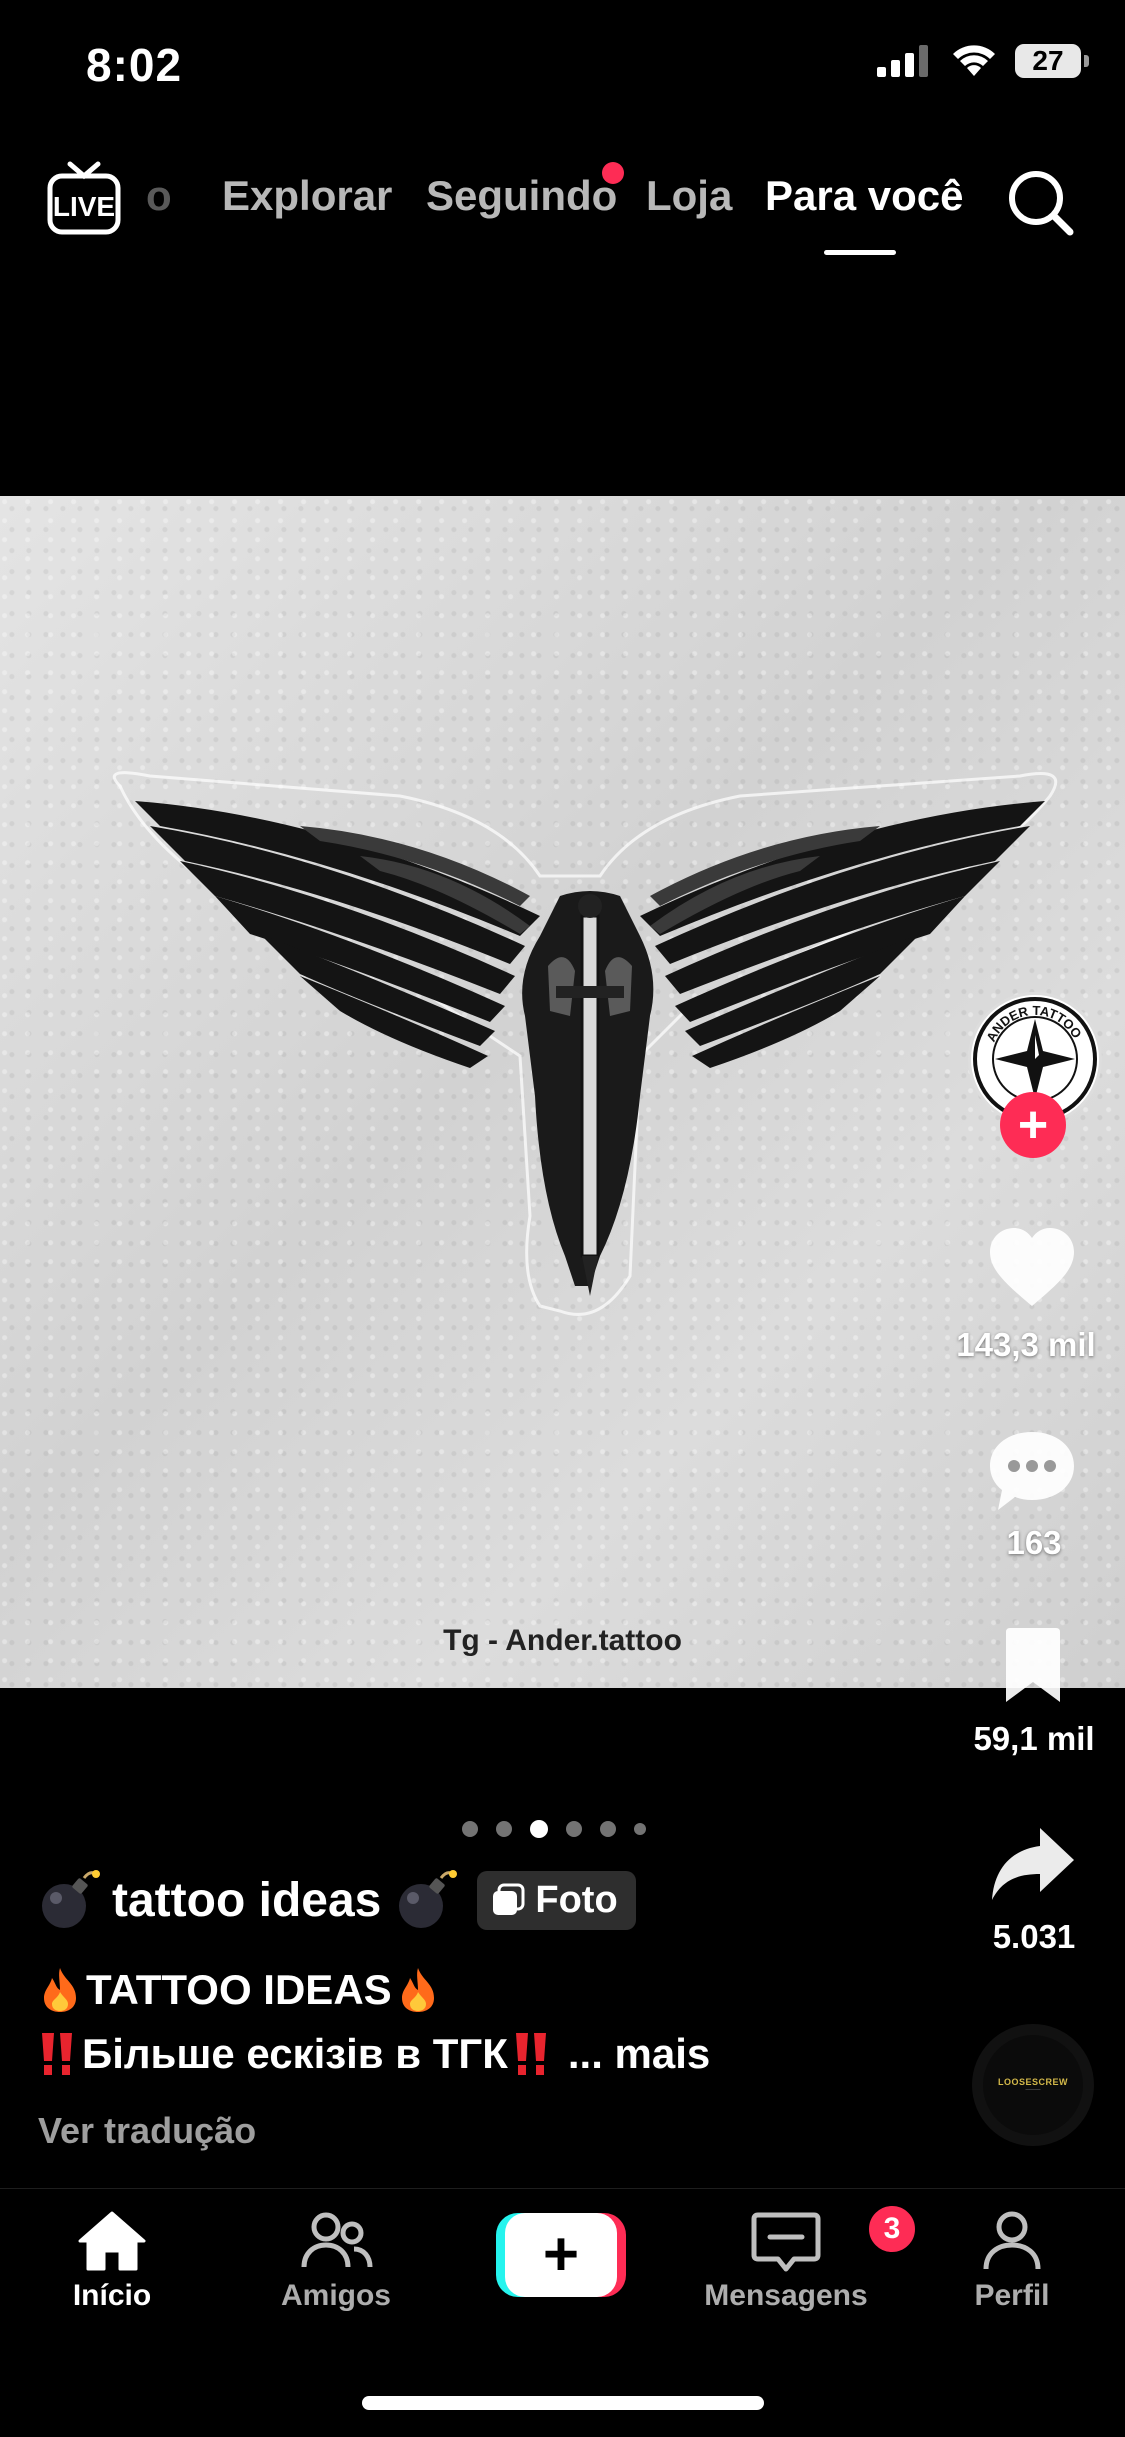  What do you see at coordinates (509, 1899) in the screenshot?
I see `photo-stack-icon` at bounding box center [509, 1899].